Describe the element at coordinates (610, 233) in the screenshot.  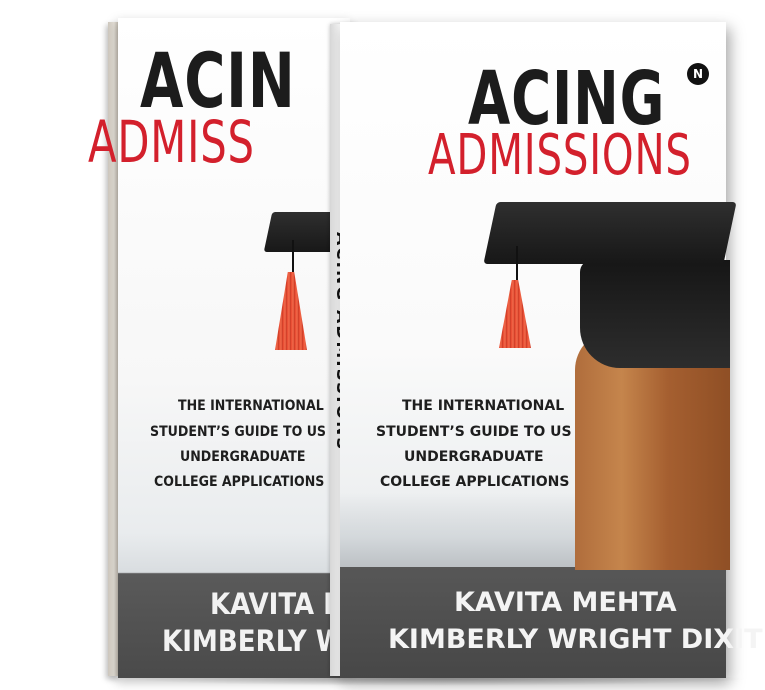
I see `graduation-cap-icon` at that location.